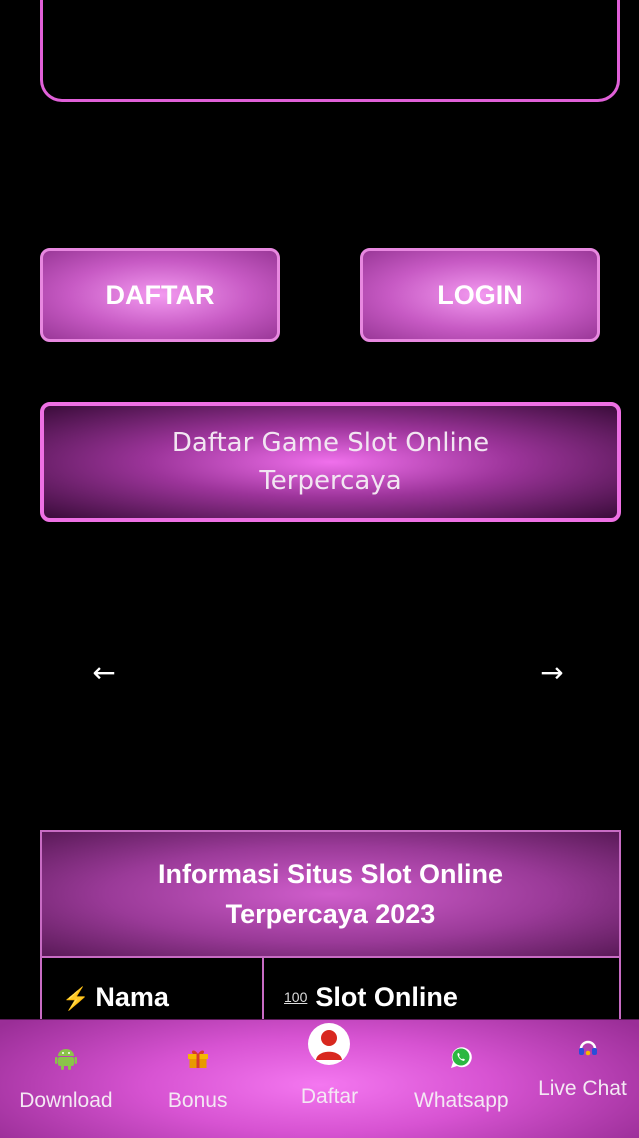  I want to click on nav-item-download: Download, so click(66, 1067).